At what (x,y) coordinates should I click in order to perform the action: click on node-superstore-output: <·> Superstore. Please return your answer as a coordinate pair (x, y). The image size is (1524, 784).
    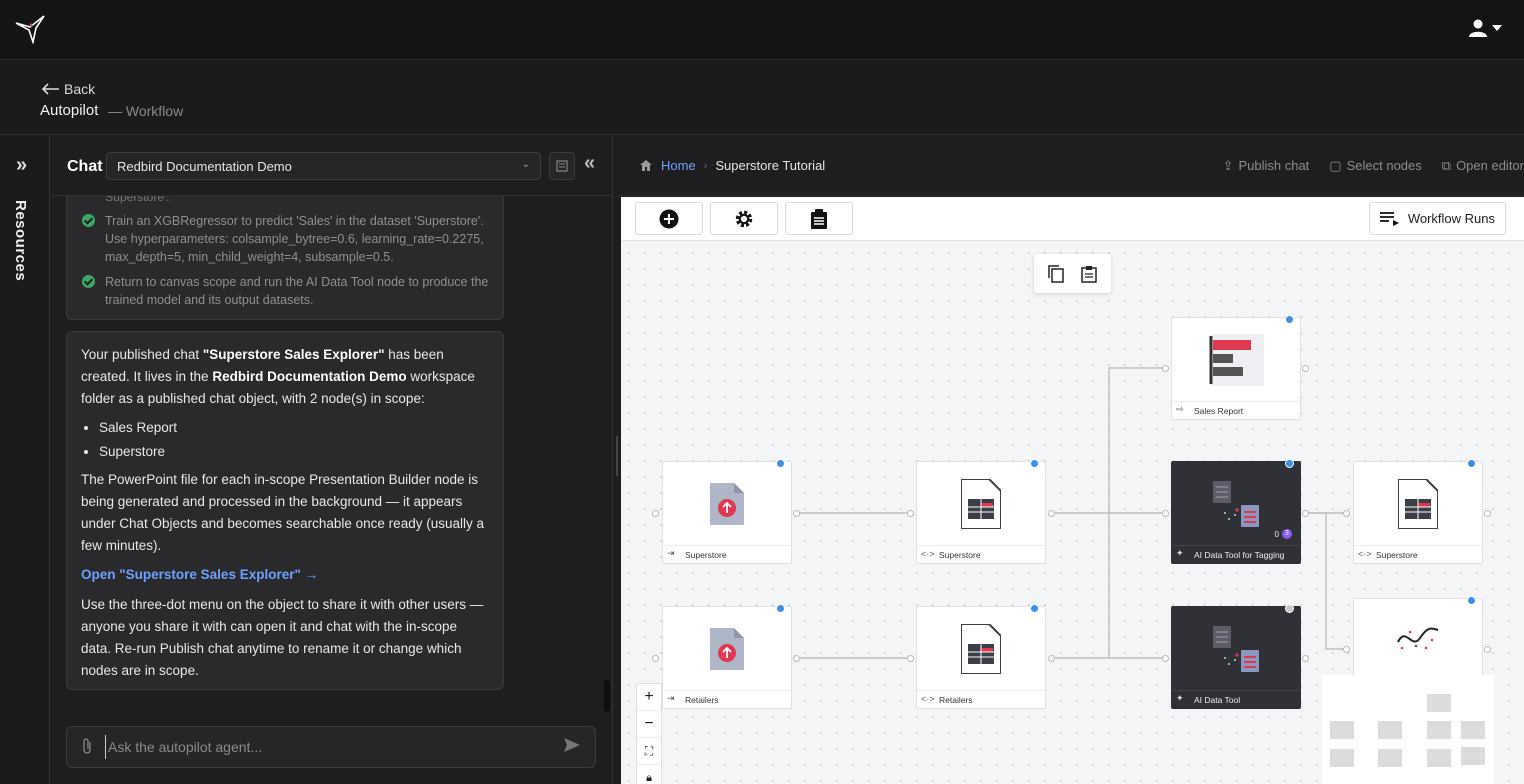
    Looking at the image, I should click on (1418, 511).